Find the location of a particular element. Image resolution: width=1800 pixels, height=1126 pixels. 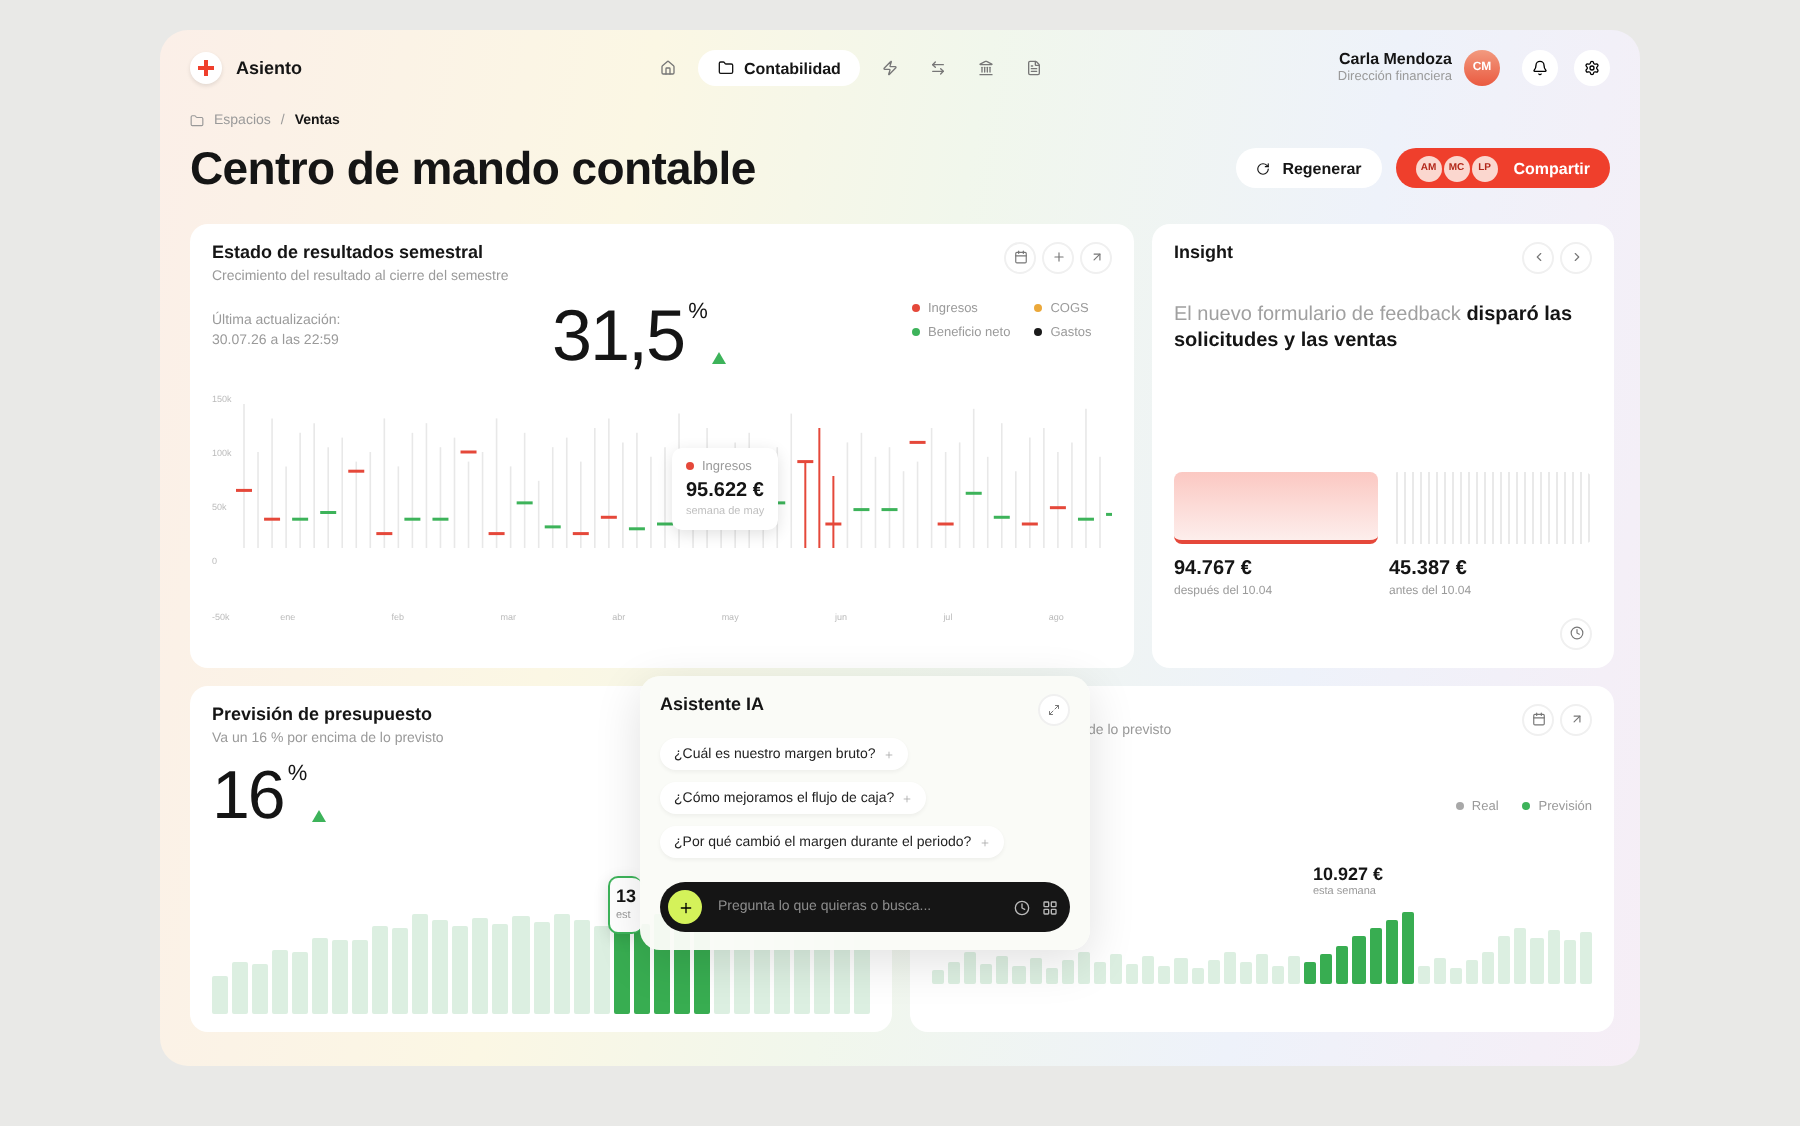

budget-value: 16 is located at coordinates (248, 795).